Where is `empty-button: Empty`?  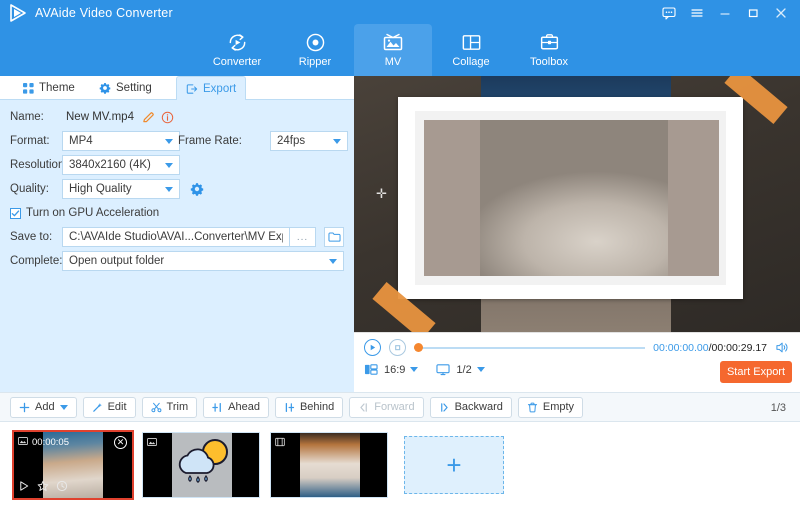 empty-button: Empty is located at coordinates (550, 407).